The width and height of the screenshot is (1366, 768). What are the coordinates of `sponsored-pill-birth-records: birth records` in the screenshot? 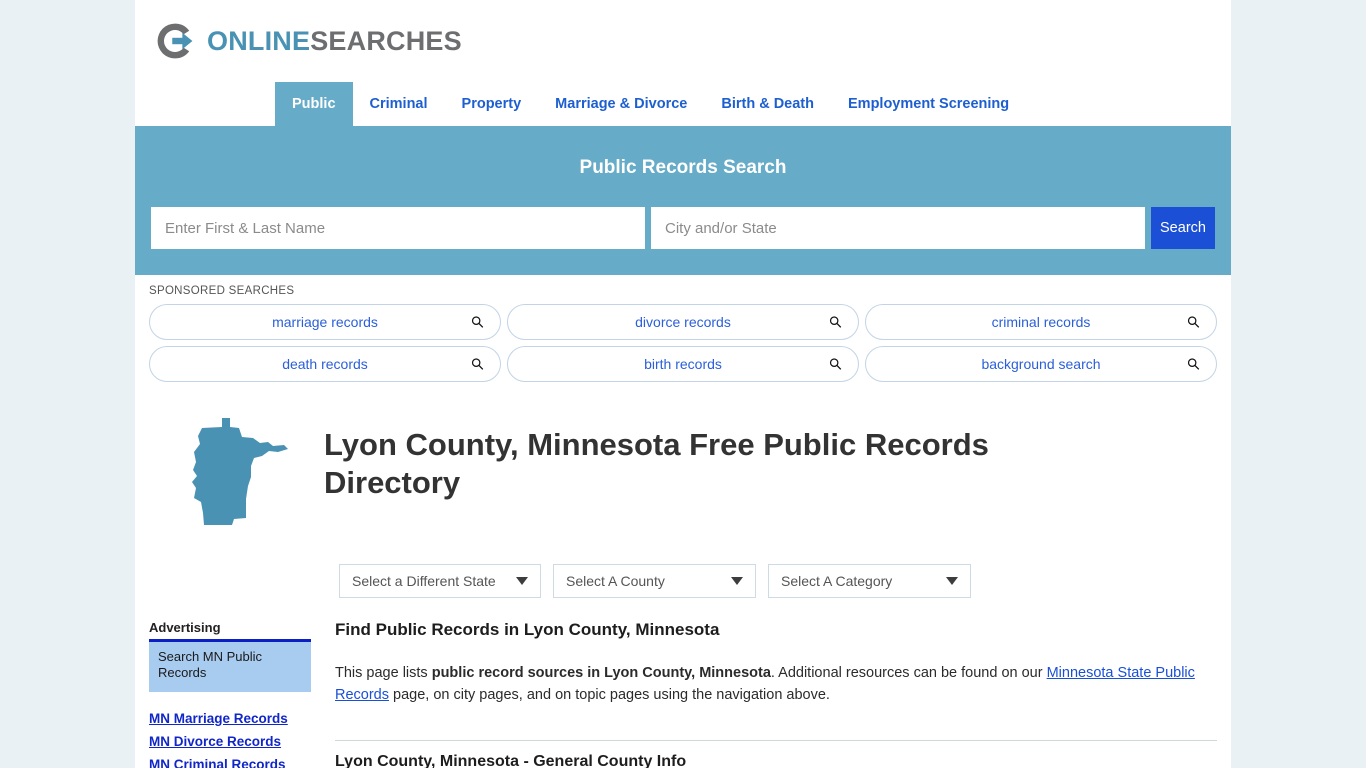 It's located at (683, 364).